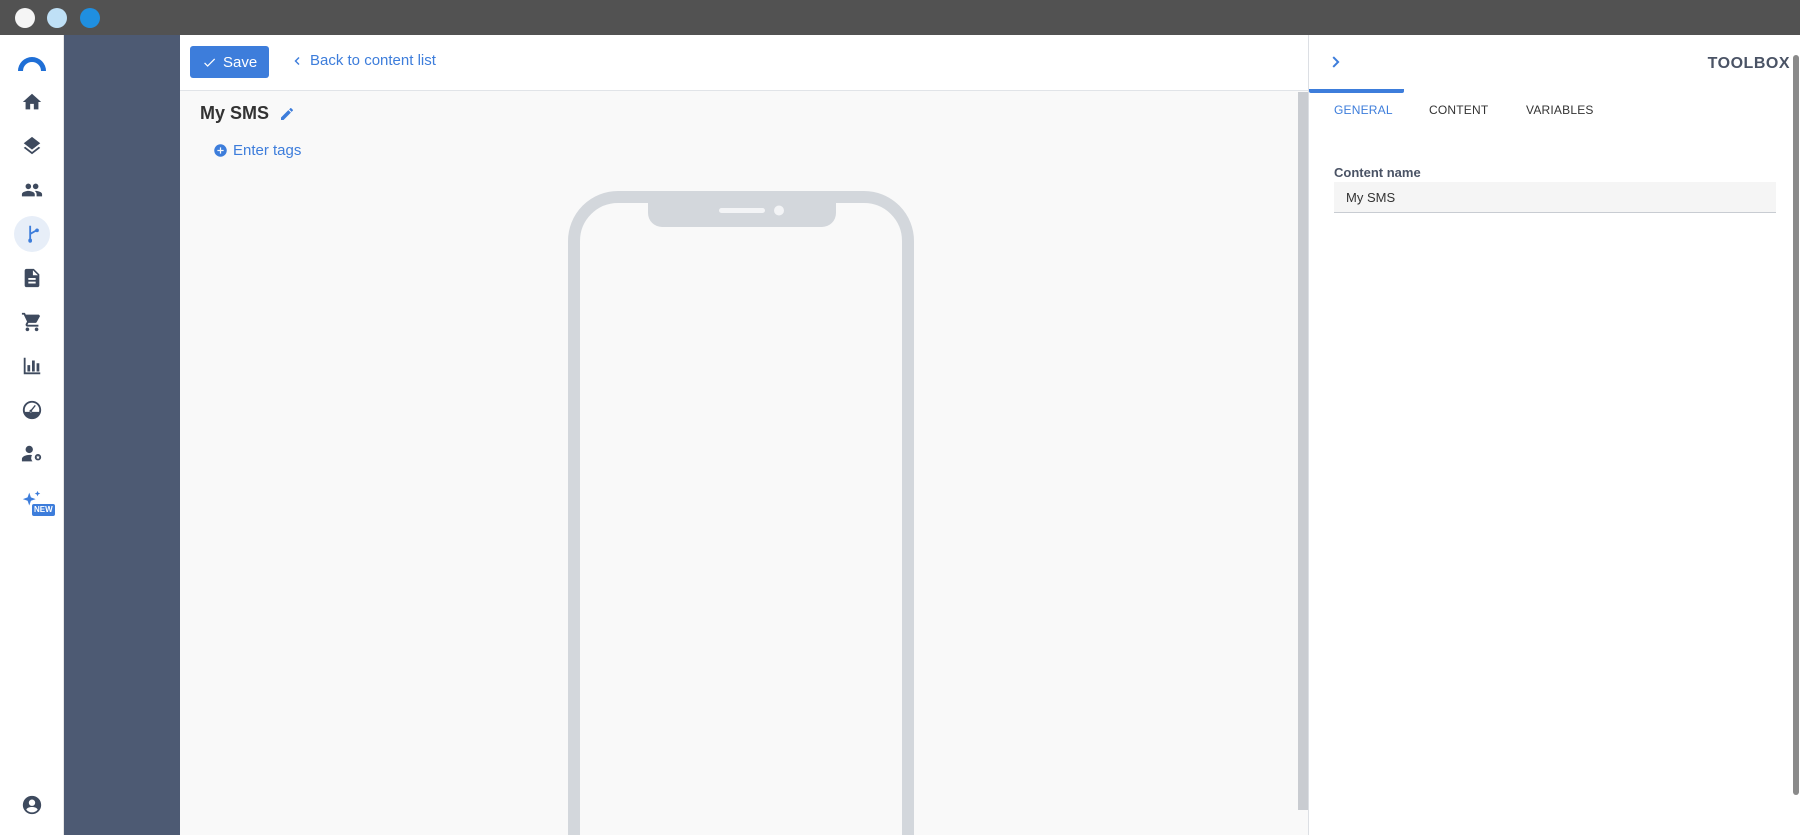 Image resolution: width=1800 pixels, height=835 pixels. I want to click on nav-analytics, so click(32, 366).